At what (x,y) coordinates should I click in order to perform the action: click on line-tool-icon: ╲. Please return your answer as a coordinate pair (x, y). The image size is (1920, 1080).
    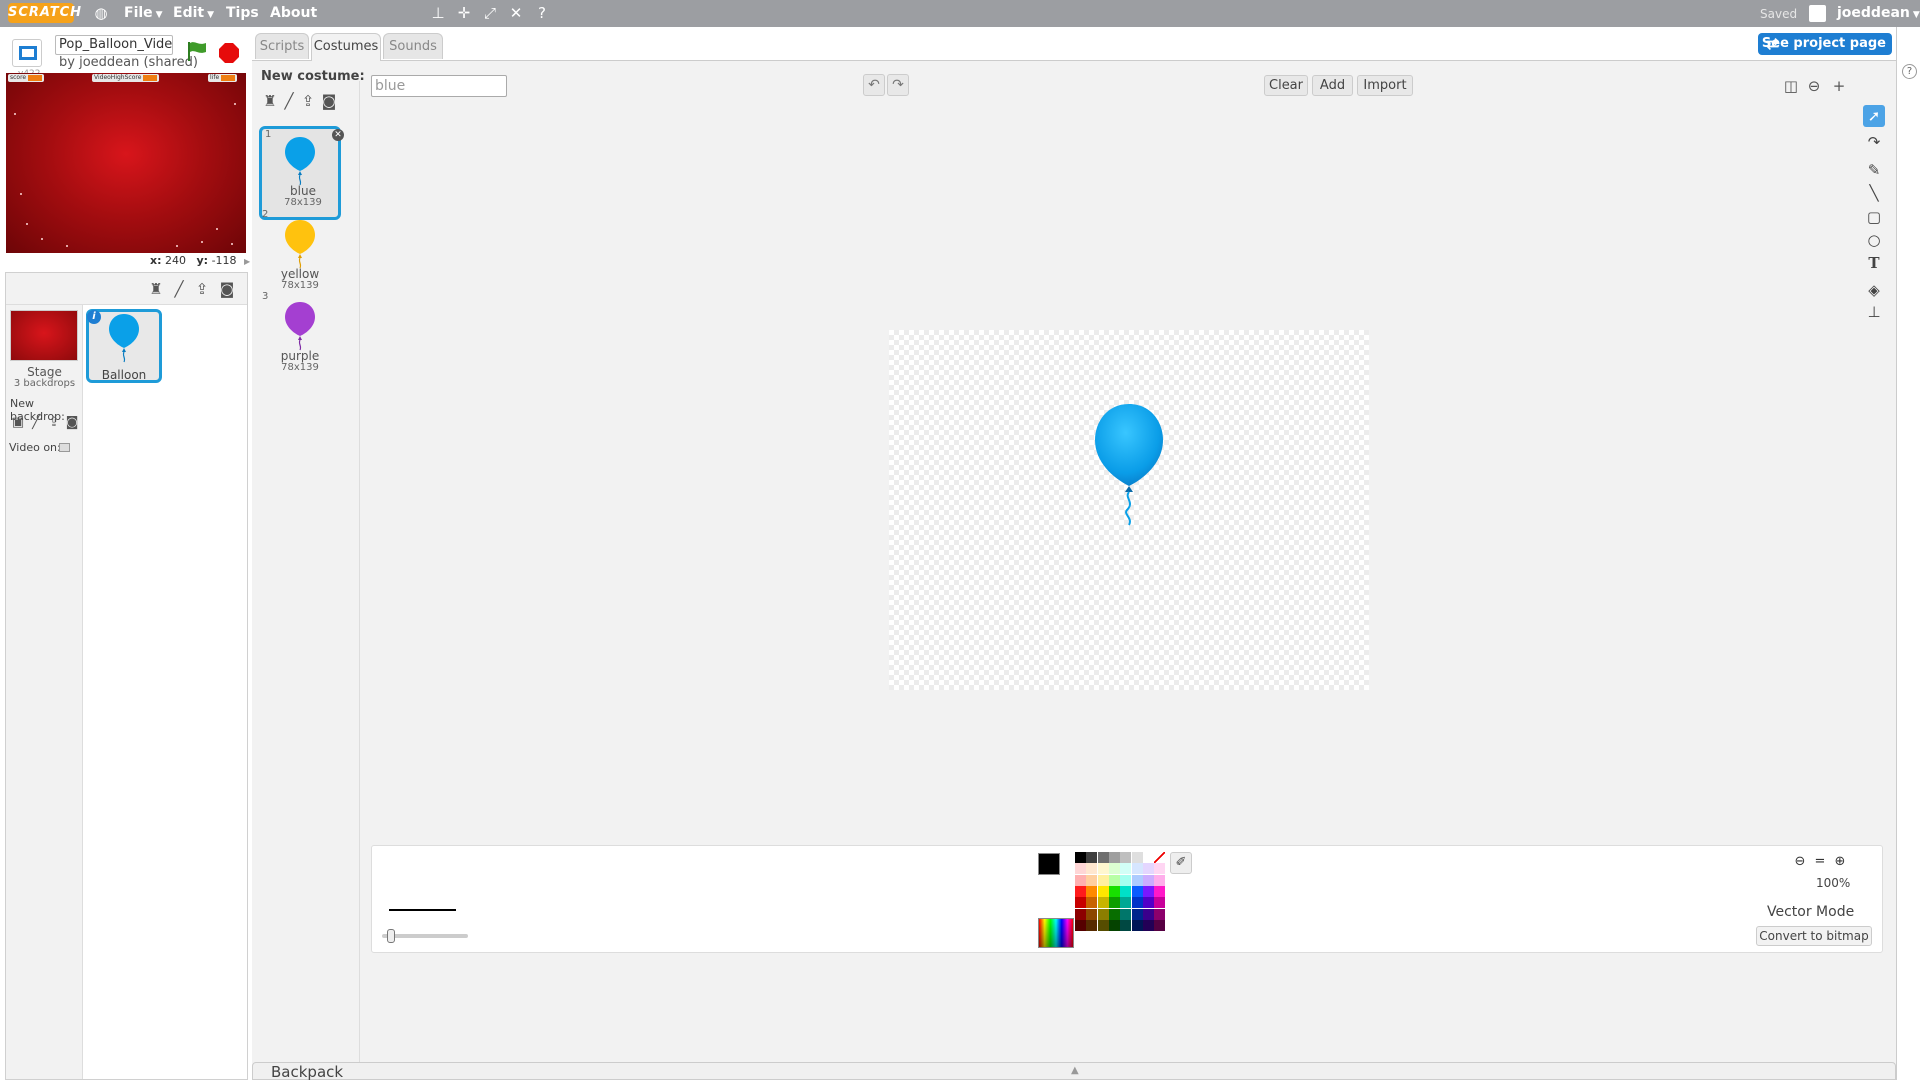
    Looking at the image, I should click on (1874, 193).